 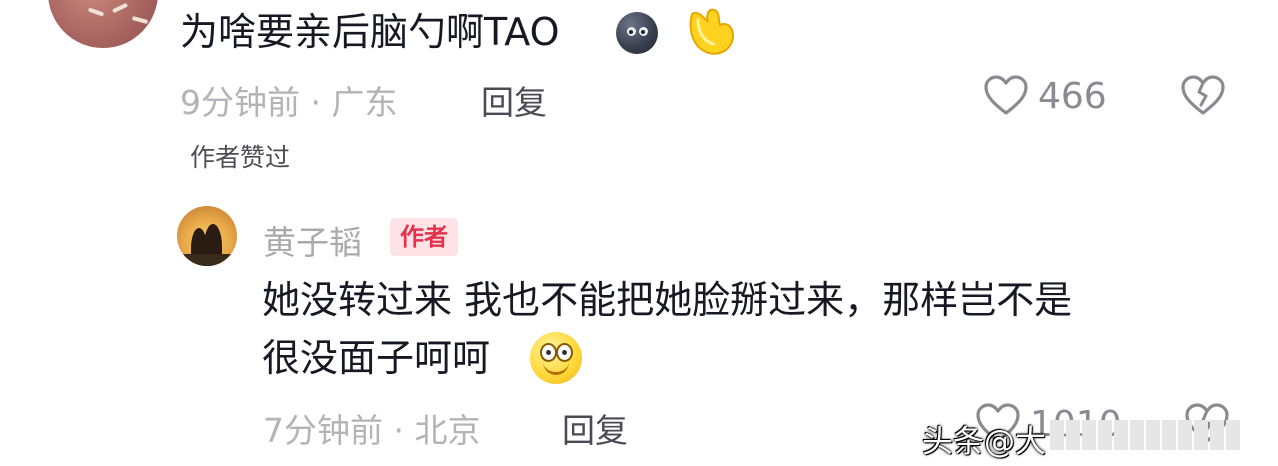 What do you see at coordinates (984, 442) in the screenshot?
I see `watermark-text: 头条@大` at bounding box center [984, 442].